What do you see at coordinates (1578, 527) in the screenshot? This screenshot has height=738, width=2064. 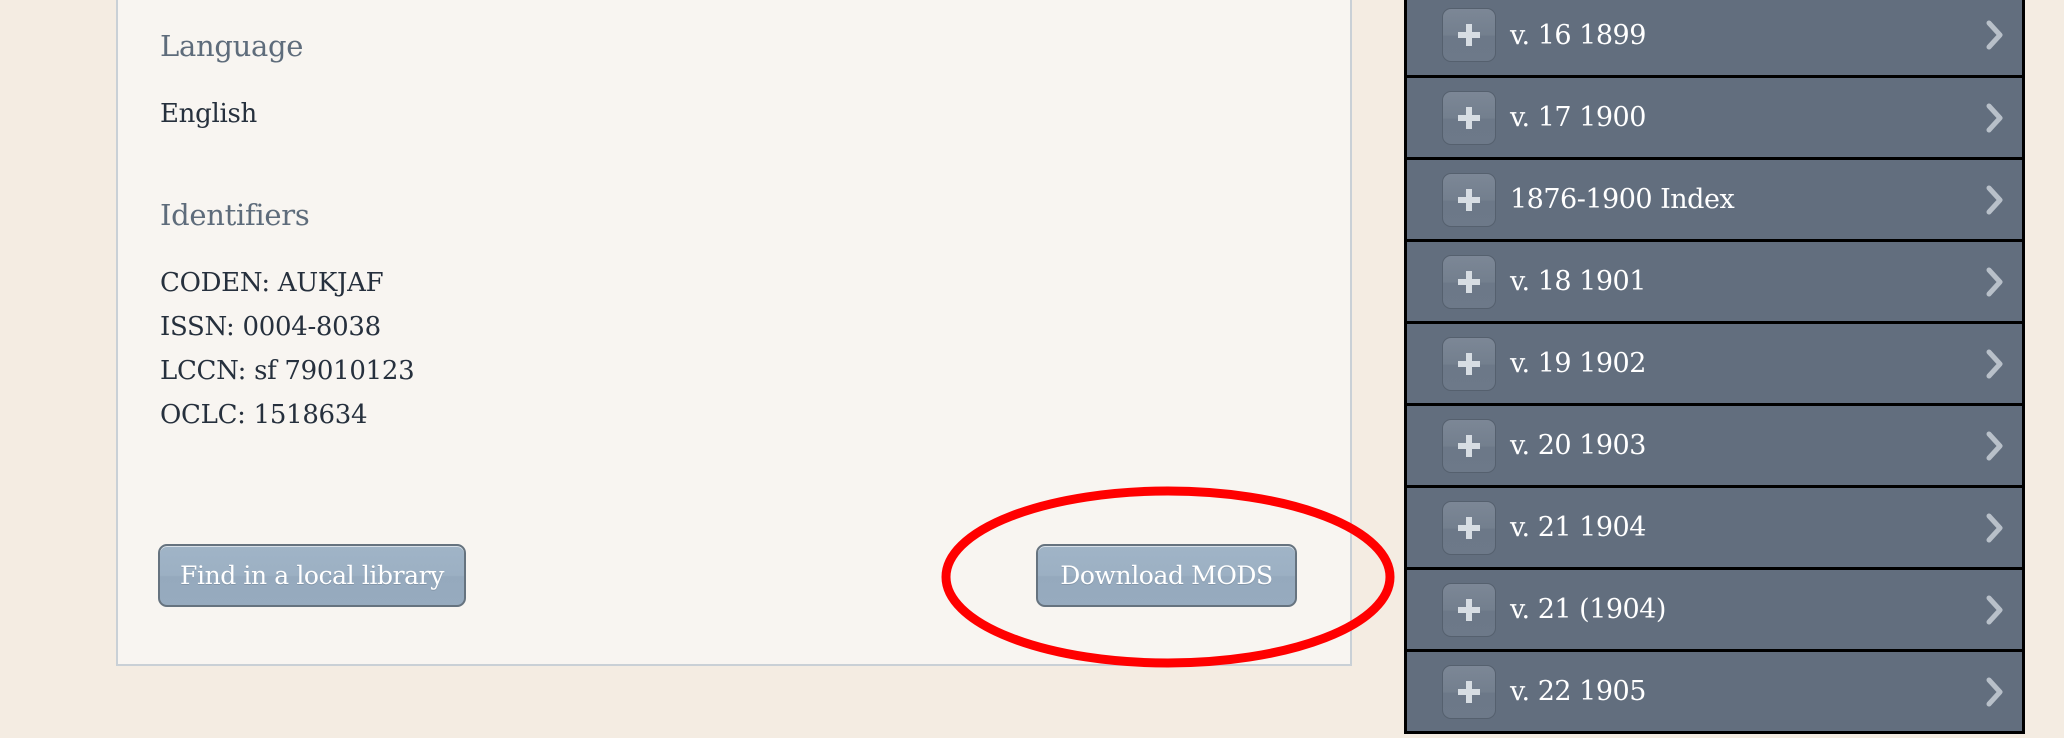 I see `volume-label: v. 21 1904` at bounding box center [1578, 527].